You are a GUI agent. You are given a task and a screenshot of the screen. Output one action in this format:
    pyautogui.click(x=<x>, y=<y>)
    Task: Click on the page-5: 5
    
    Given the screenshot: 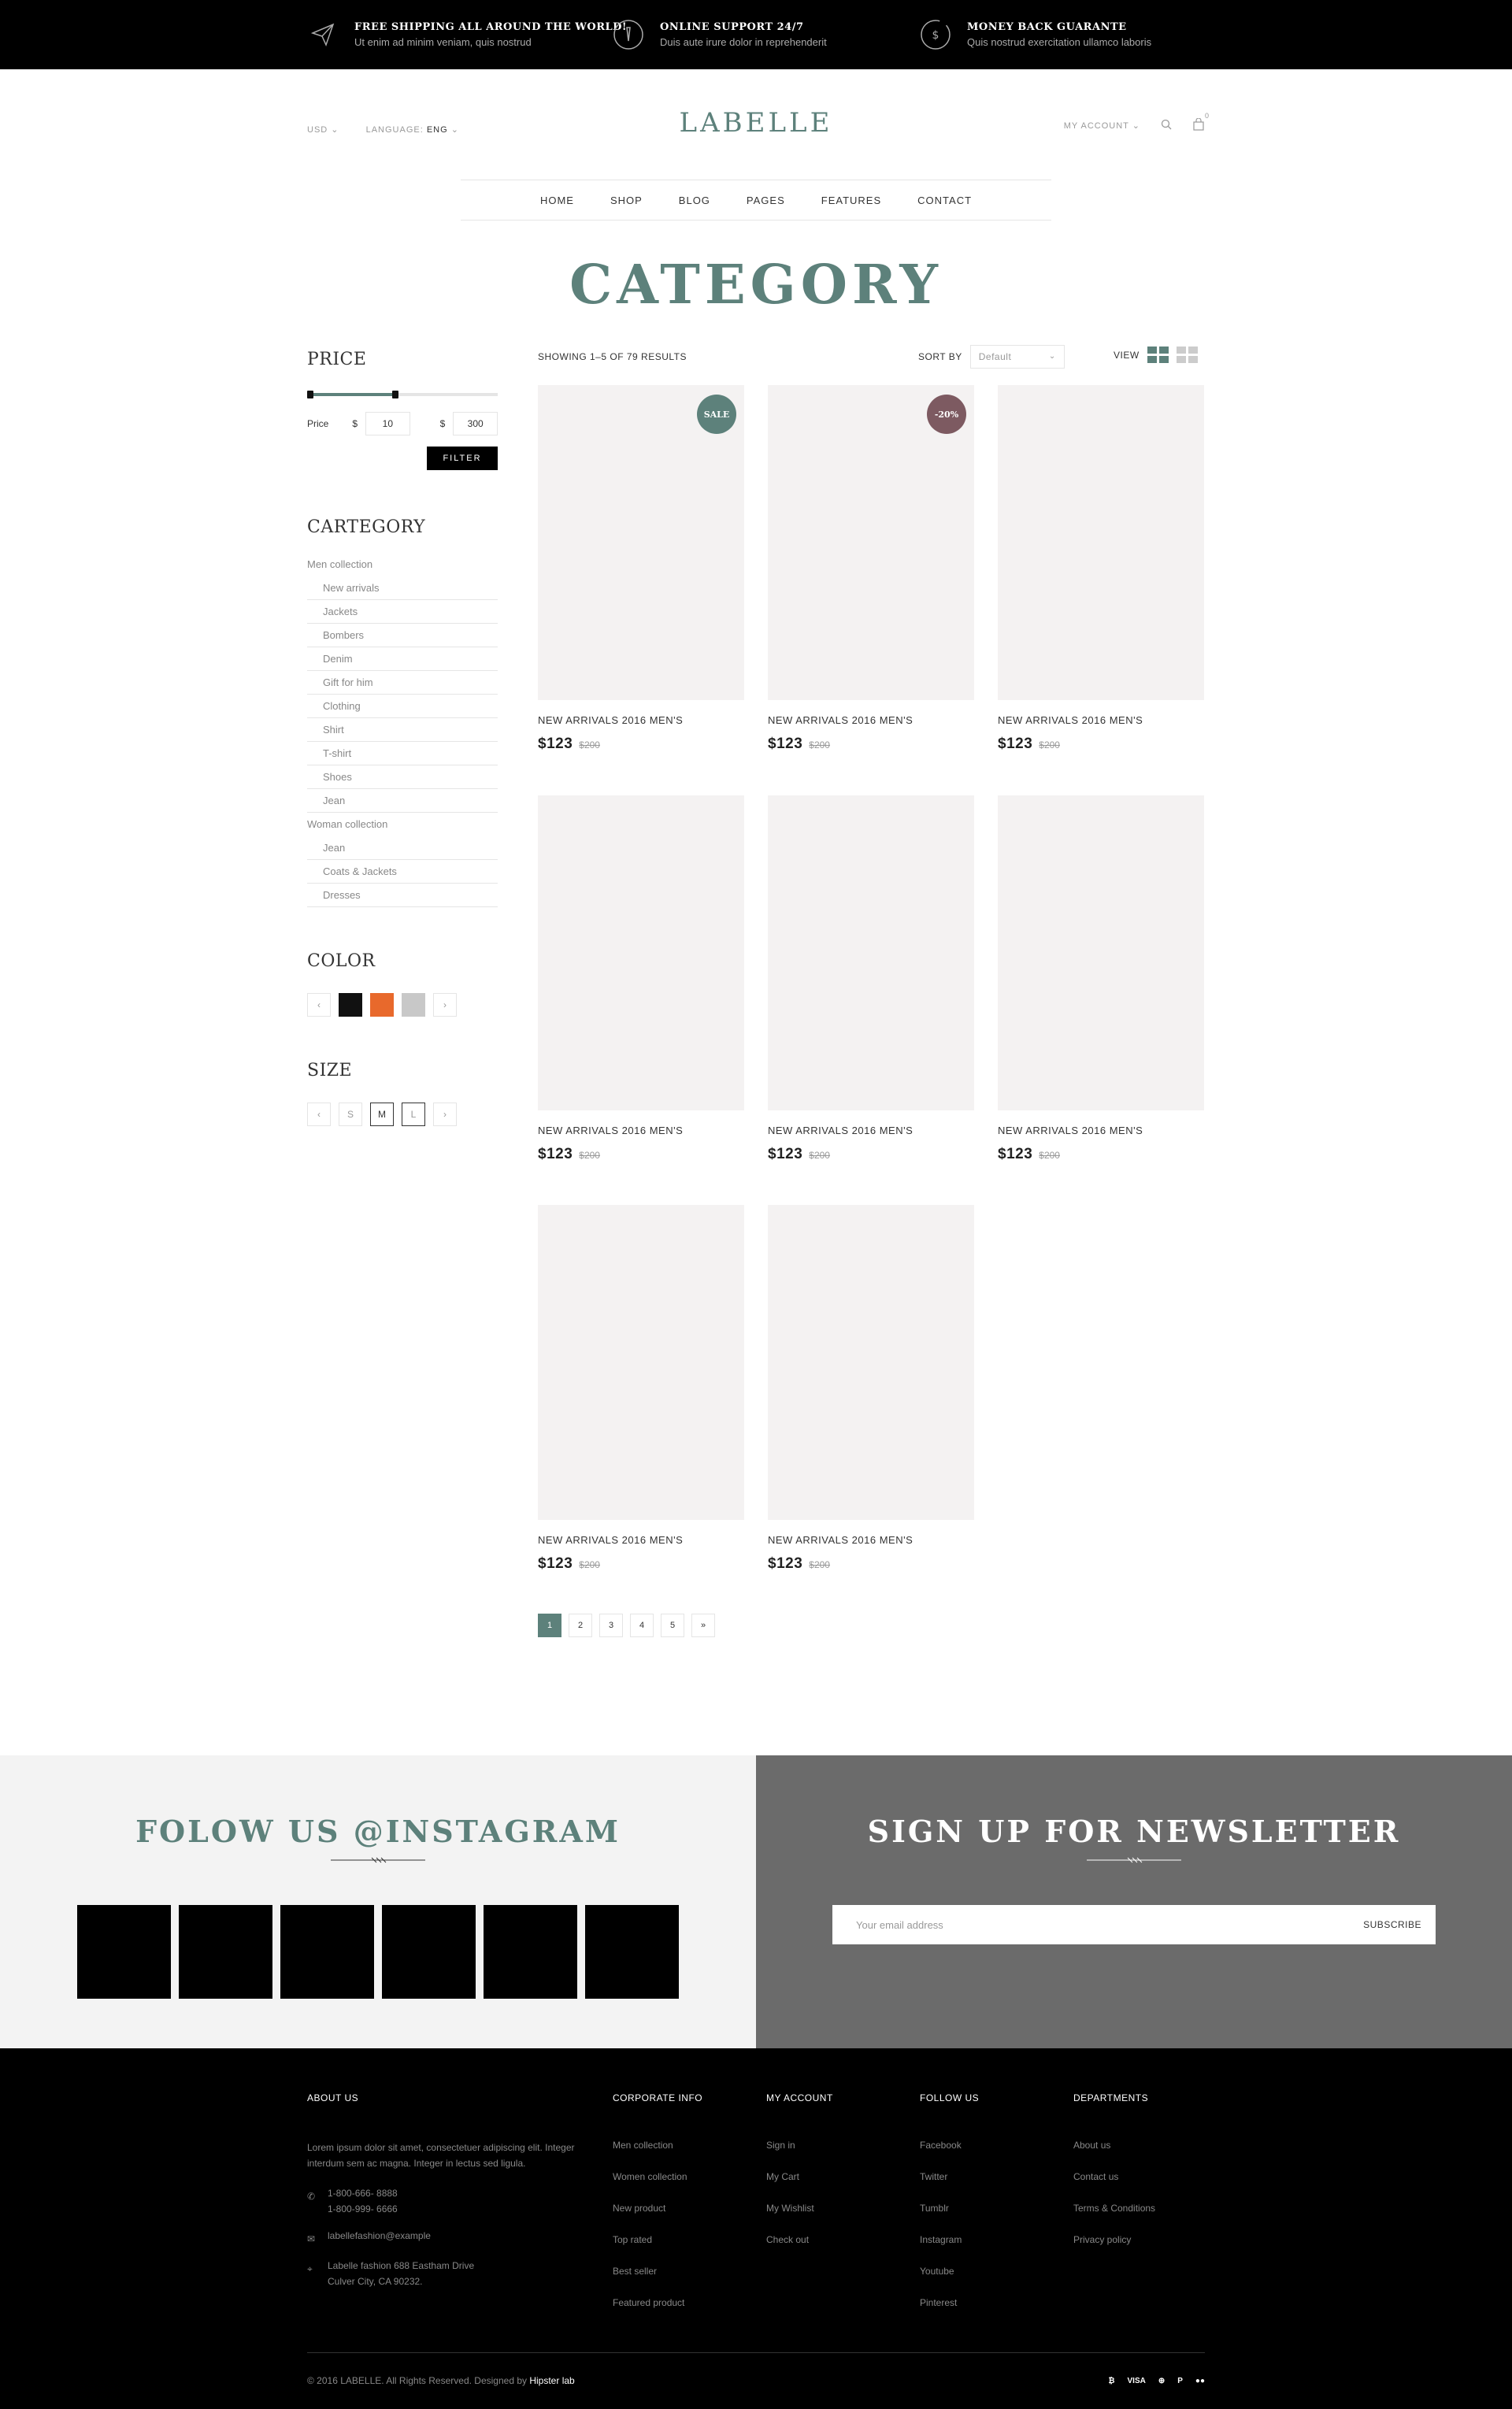 What is the action you would take?
    pyautogui.click(x=672, y=1625)
    